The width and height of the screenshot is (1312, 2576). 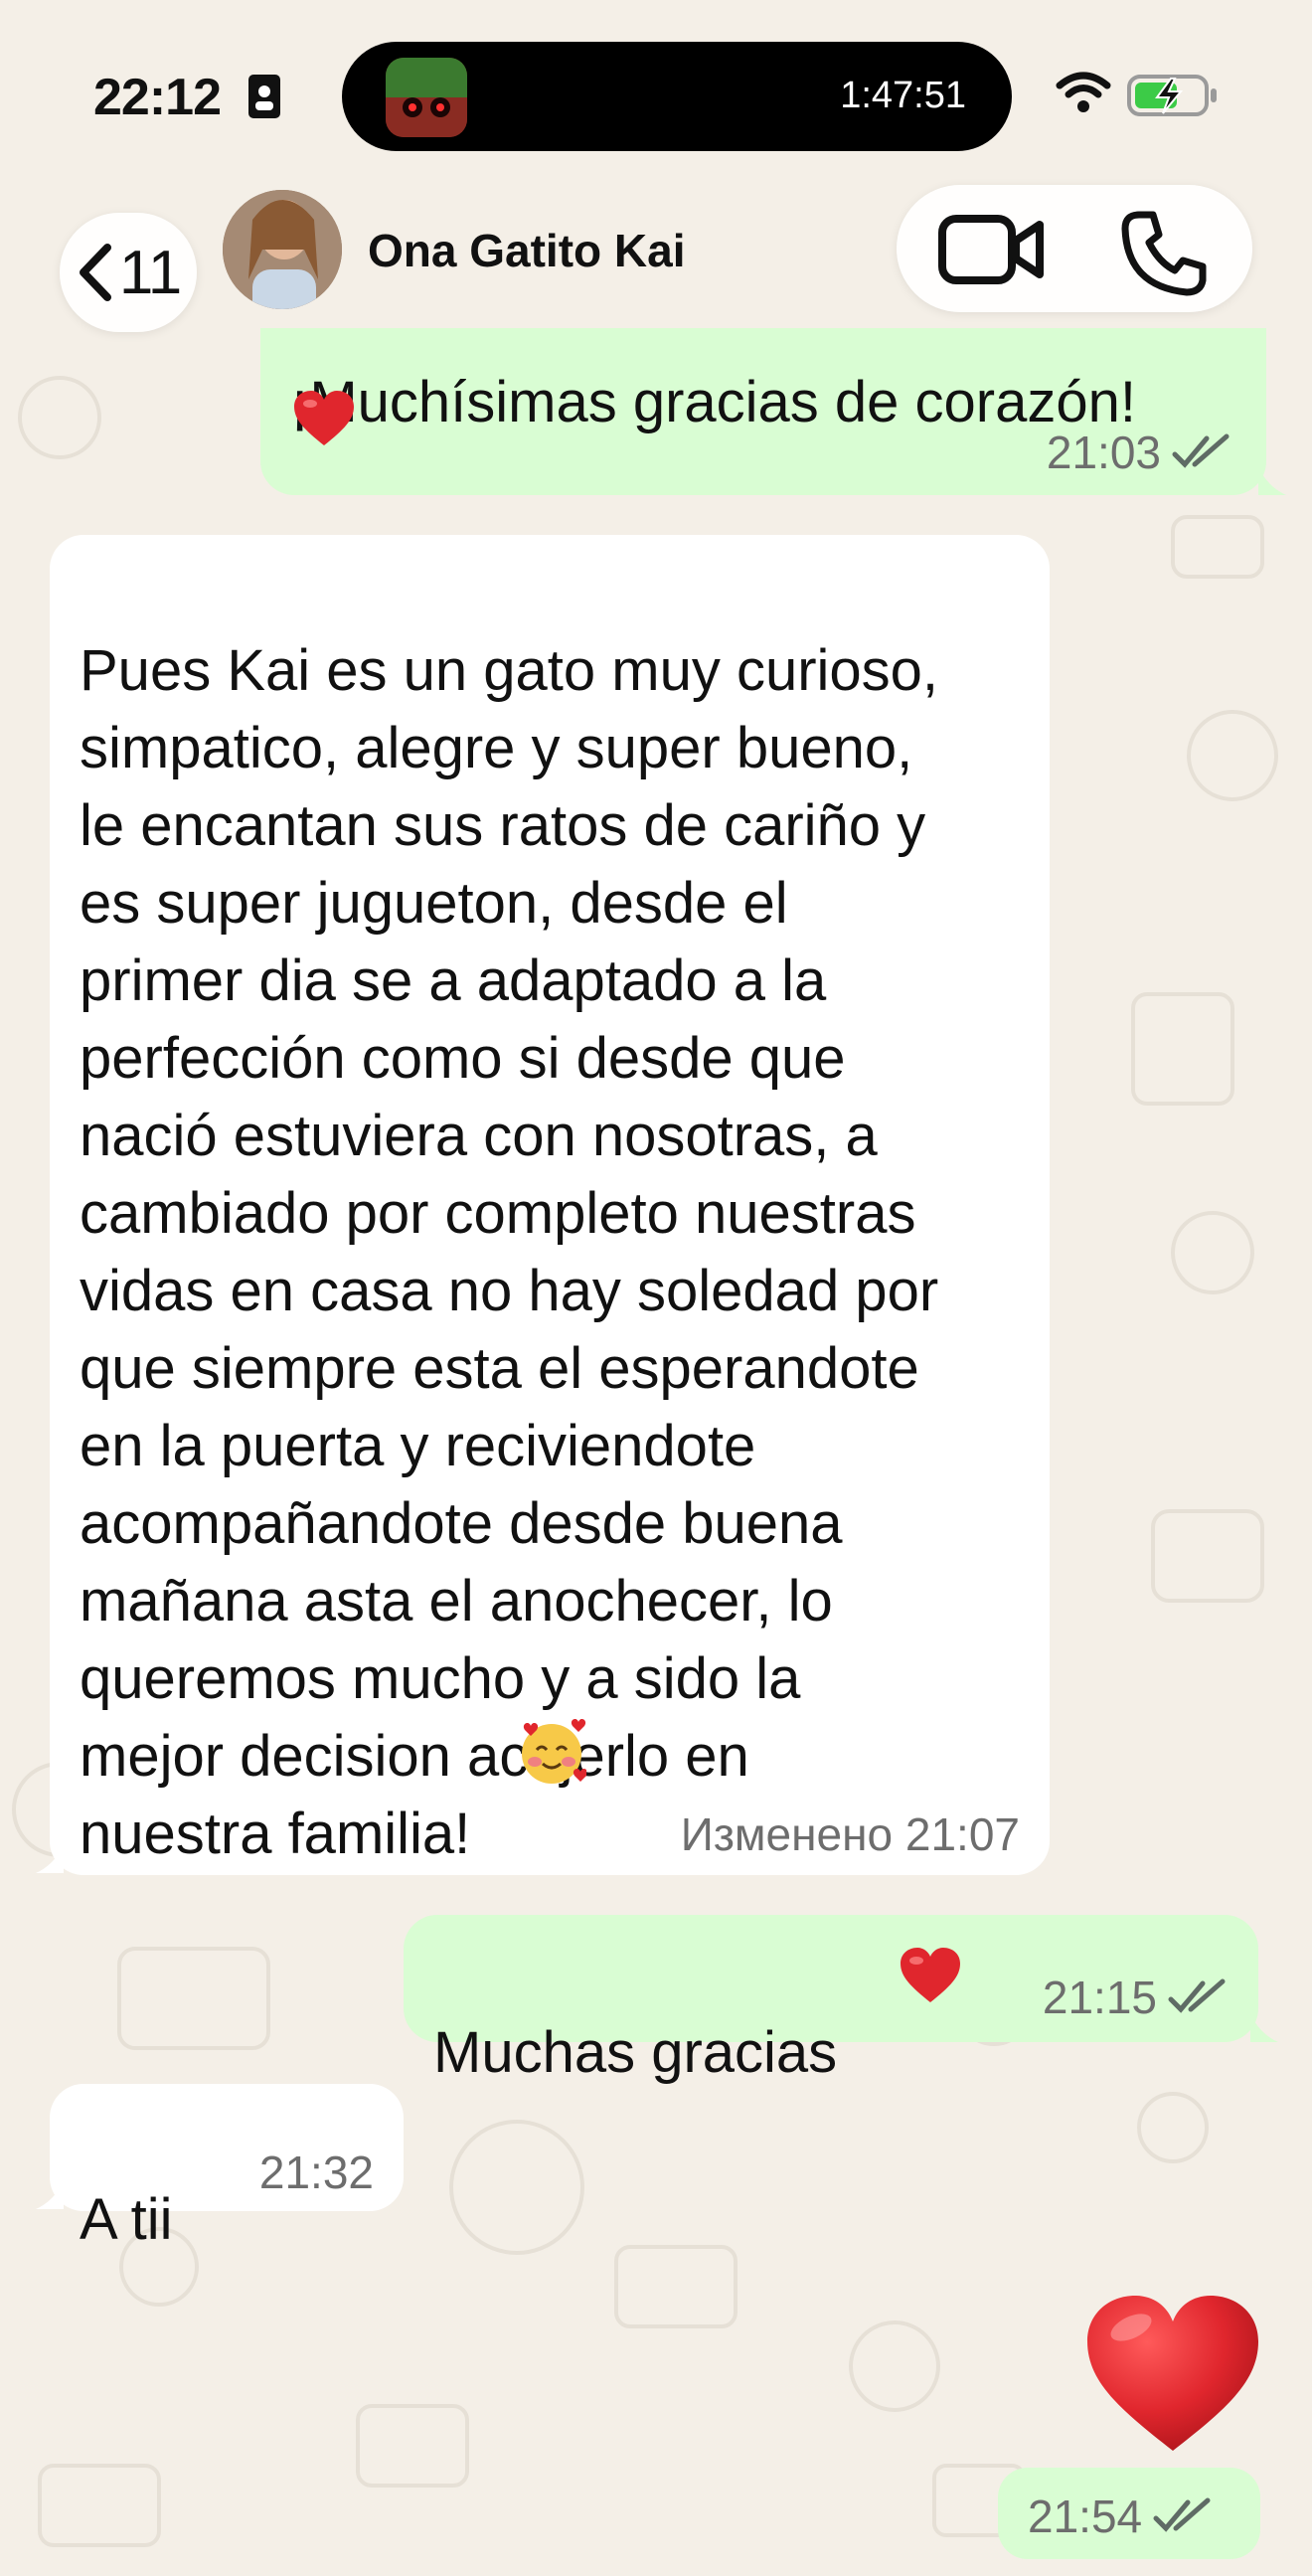 What do you see at coordinates (126, 2219) in the screenshot?
I see `message-text: A tii` at bounding box center [126, 2219].